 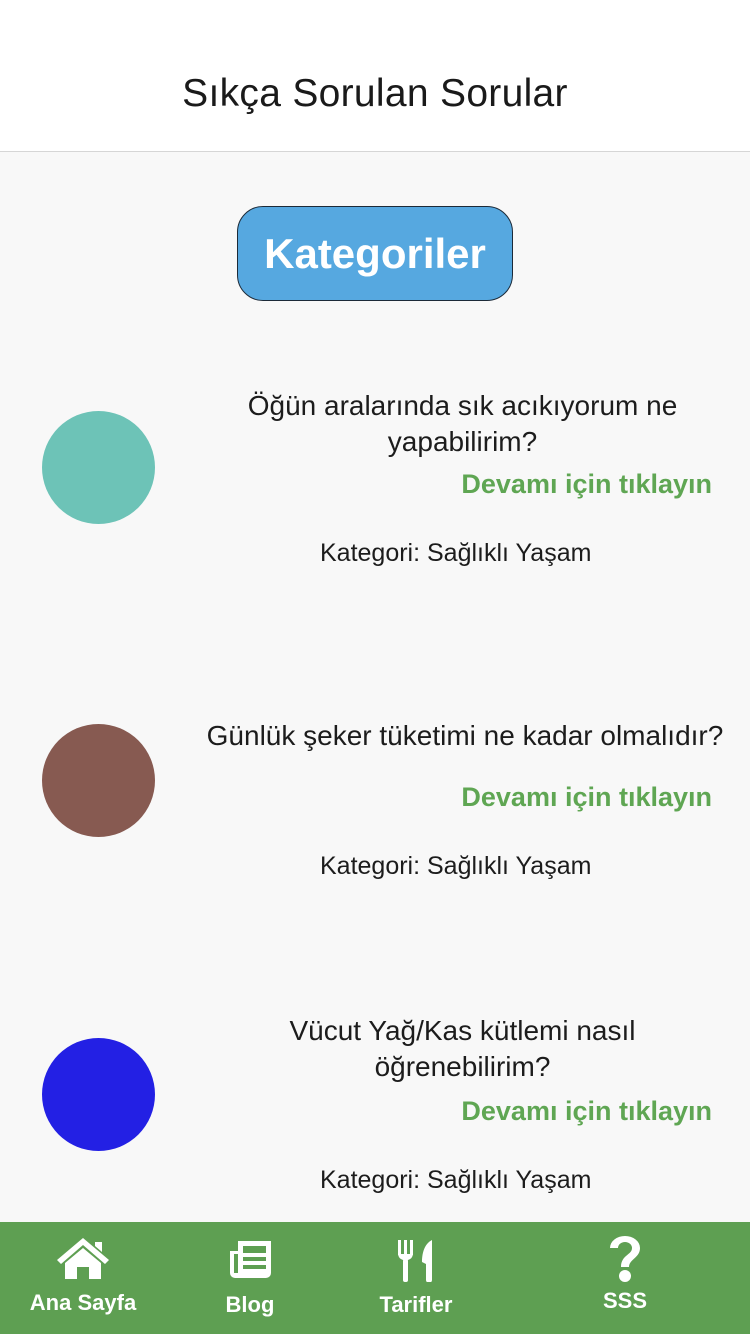 I want to click on faq-question-line: Vücut Yağ/Kas kütlemi nasıl, so click(x=462, y=1030).